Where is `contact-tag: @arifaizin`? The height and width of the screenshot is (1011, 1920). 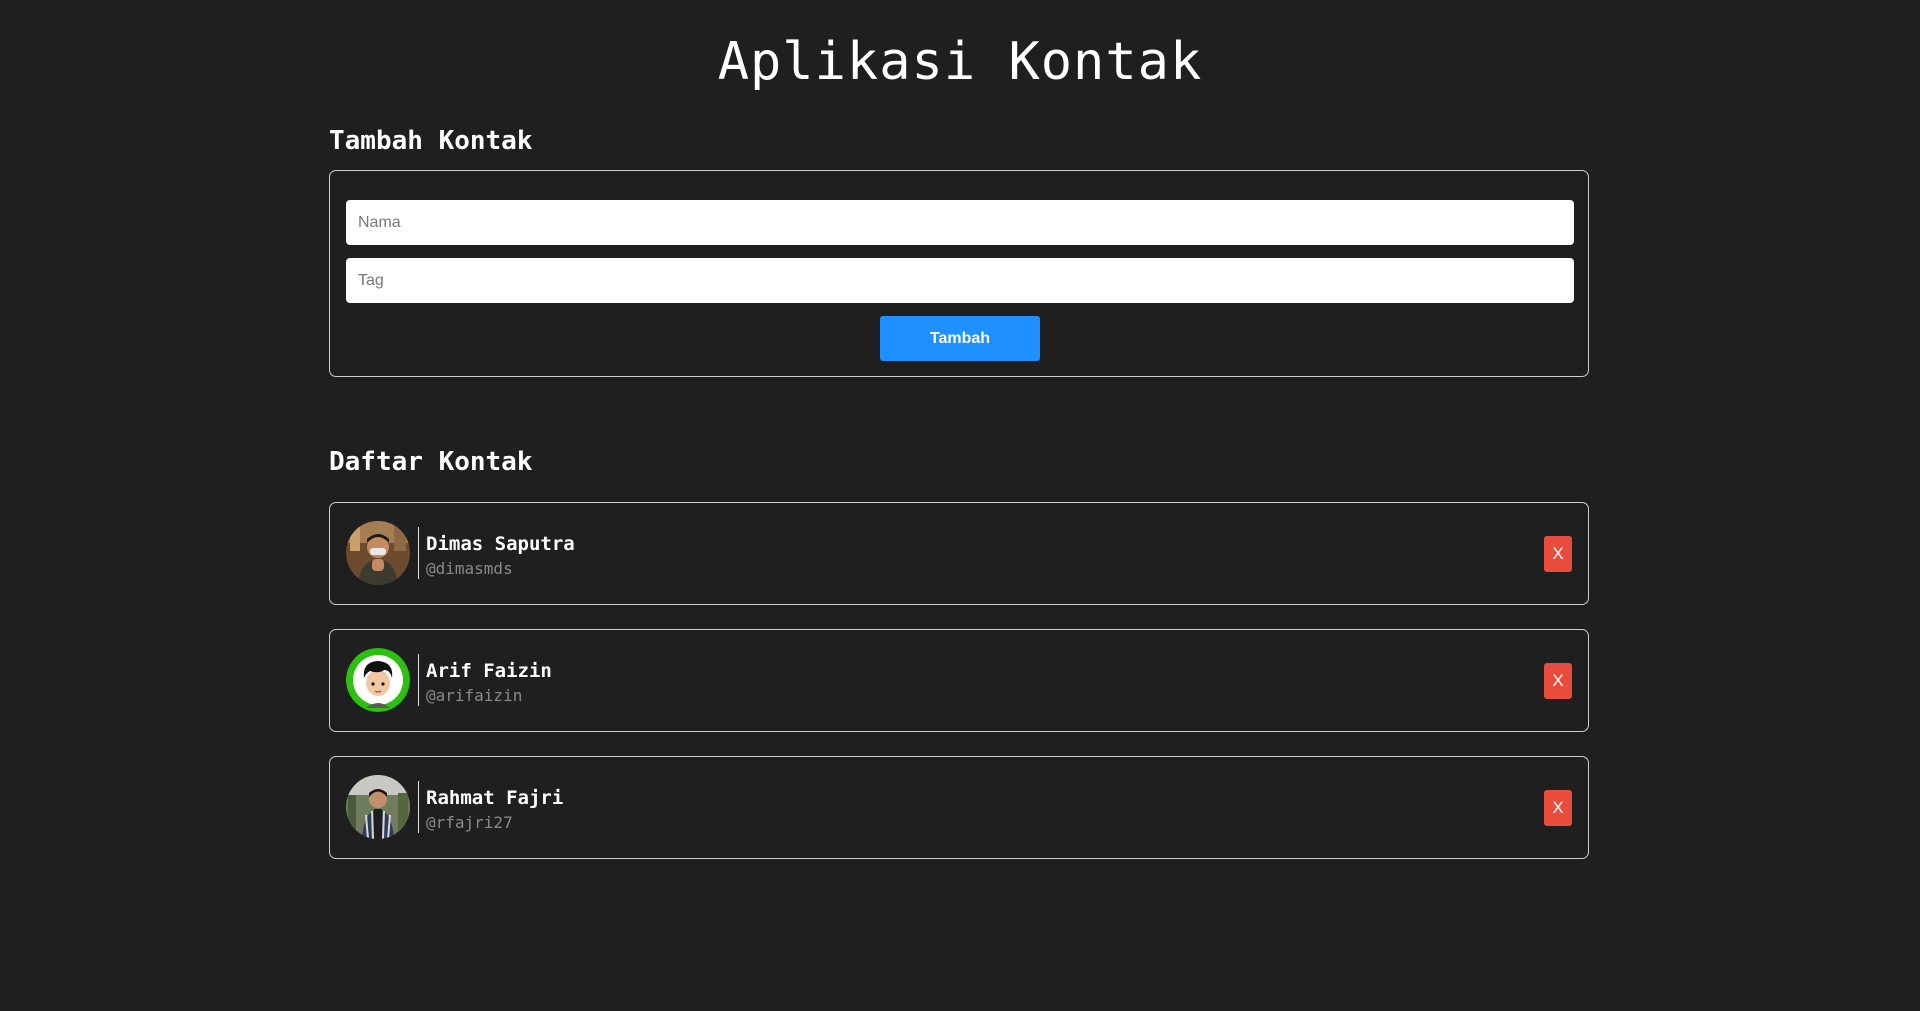 contact-tag: @arifaizin is located at coordinates (474, 695).